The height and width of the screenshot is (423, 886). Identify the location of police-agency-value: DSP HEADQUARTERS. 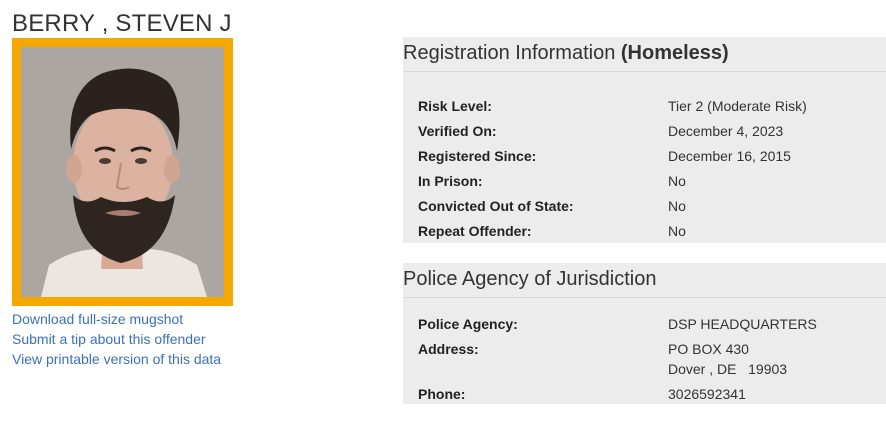
(742, 324).